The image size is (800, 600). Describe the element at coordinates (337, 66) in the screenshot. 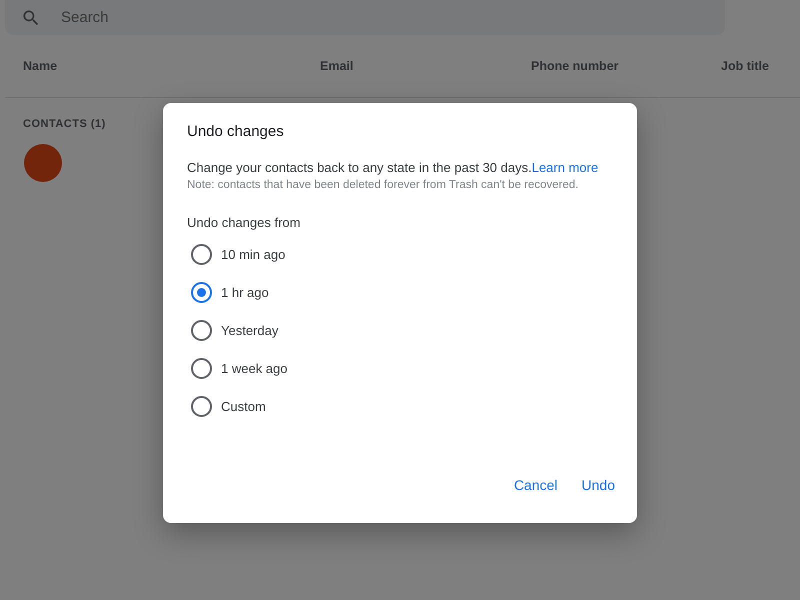

I see `column-header: Email` at that location.